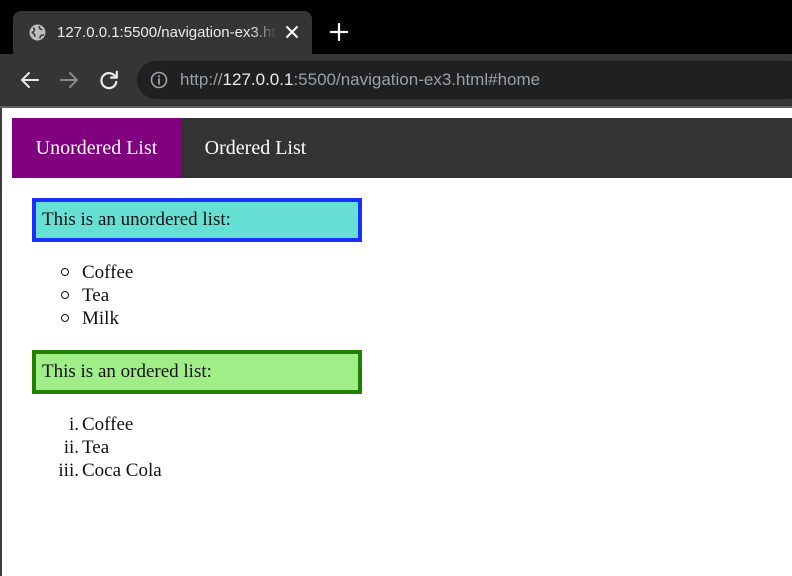 The width and height of the screenshot is (792, 576). Describe the element at coordinates (159, 80) in the screenshot. I see `info-icon` at that location.